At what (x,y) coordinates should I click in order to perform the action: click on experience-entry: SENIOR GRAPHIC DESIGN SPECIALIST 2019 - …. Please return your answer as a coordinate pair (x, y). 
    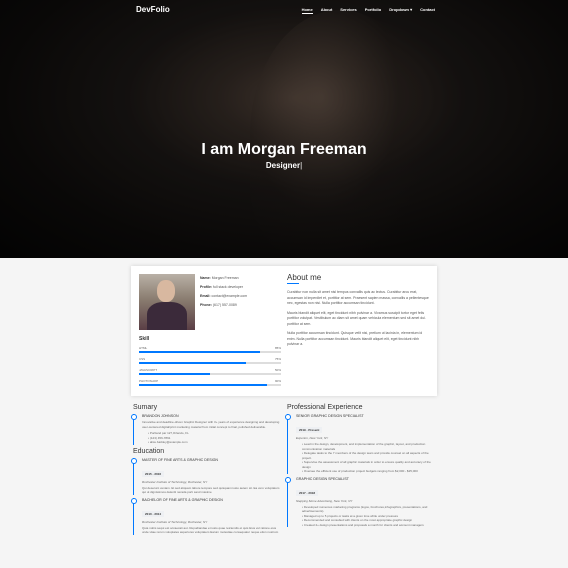
    Looking at the image, I should click on (360, 444).